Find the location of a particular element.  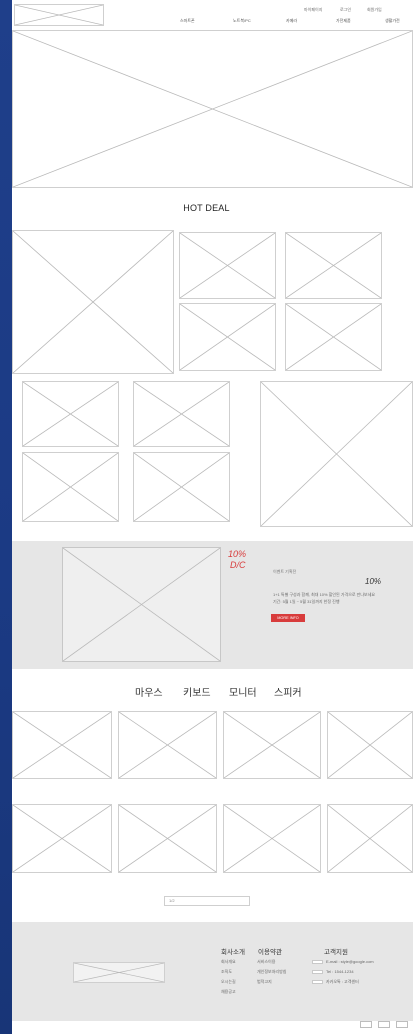

chat-icon is located at coordinates (317, 982).